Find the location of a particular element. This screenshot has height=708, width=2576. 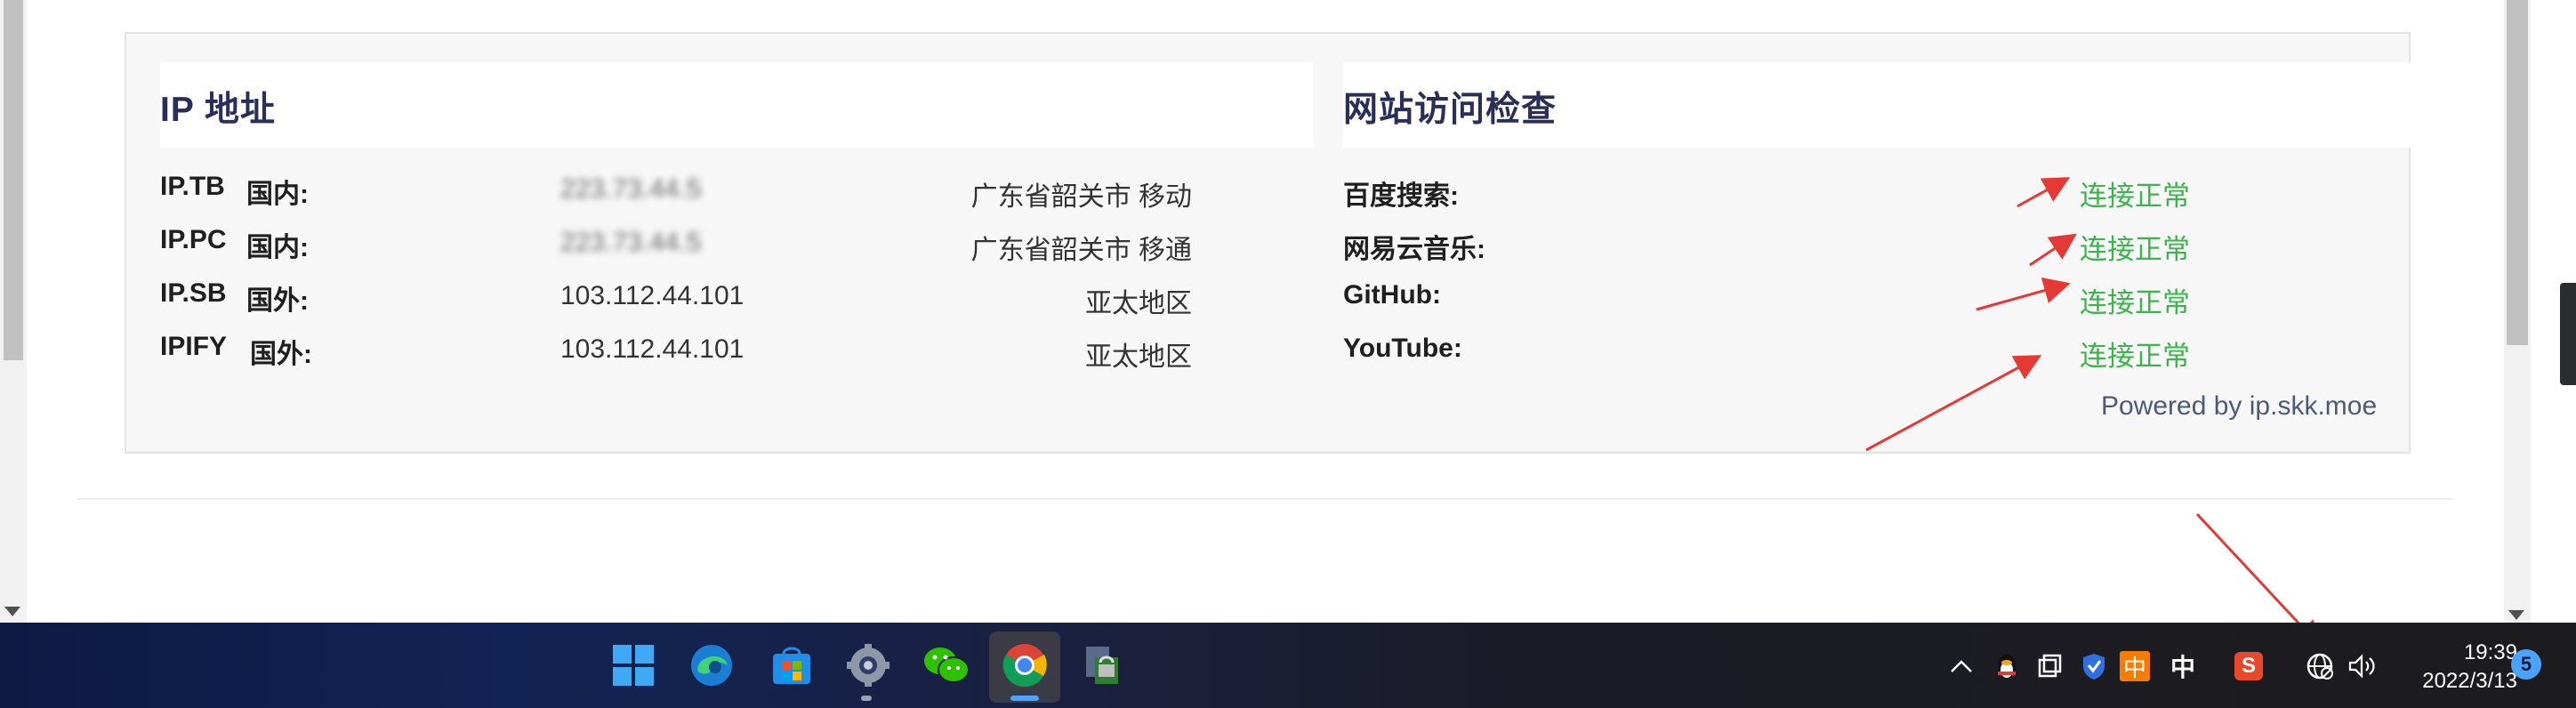

site-label: 百度搜索: is located at coordinates (1401, 196).